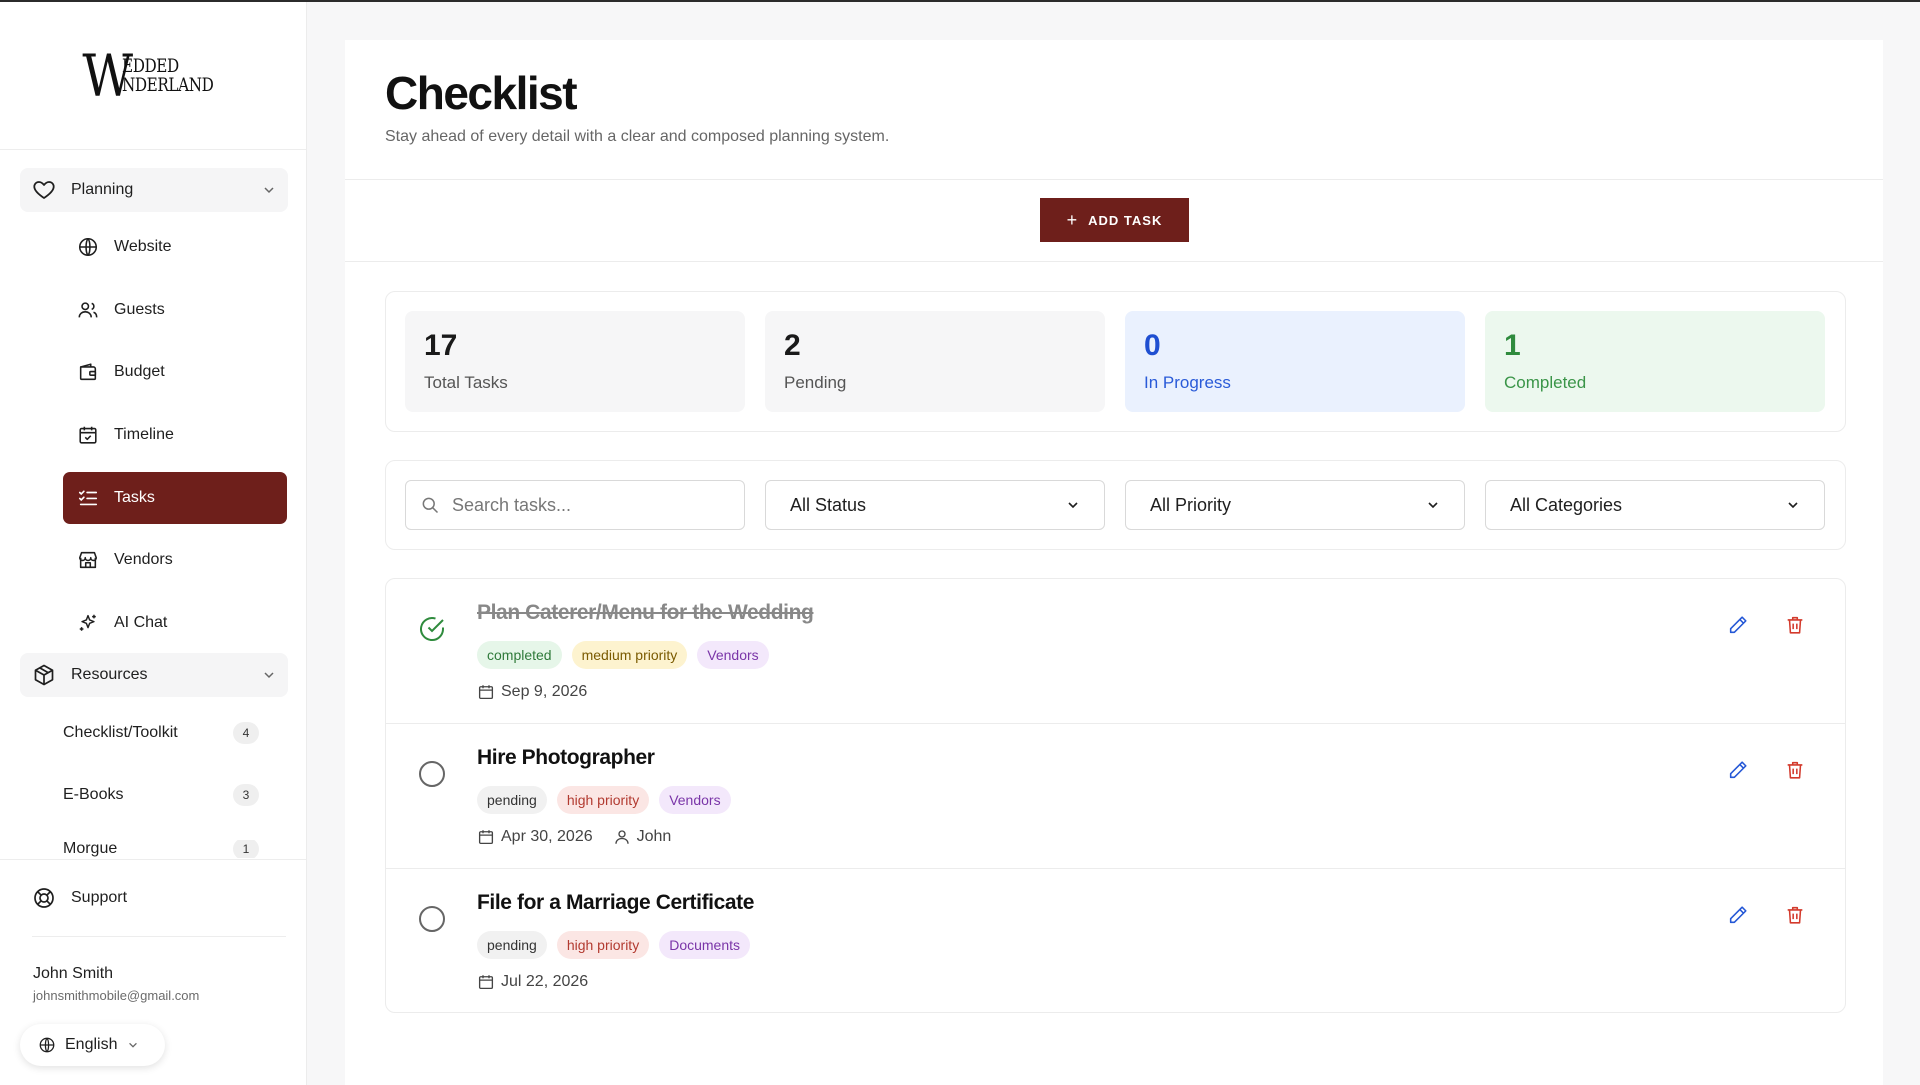 The image size is (1920, 1085). Describe the element at coordinates (144, 434) in the screenshot. I see `sidebar-item-label: Timeline` at that location.